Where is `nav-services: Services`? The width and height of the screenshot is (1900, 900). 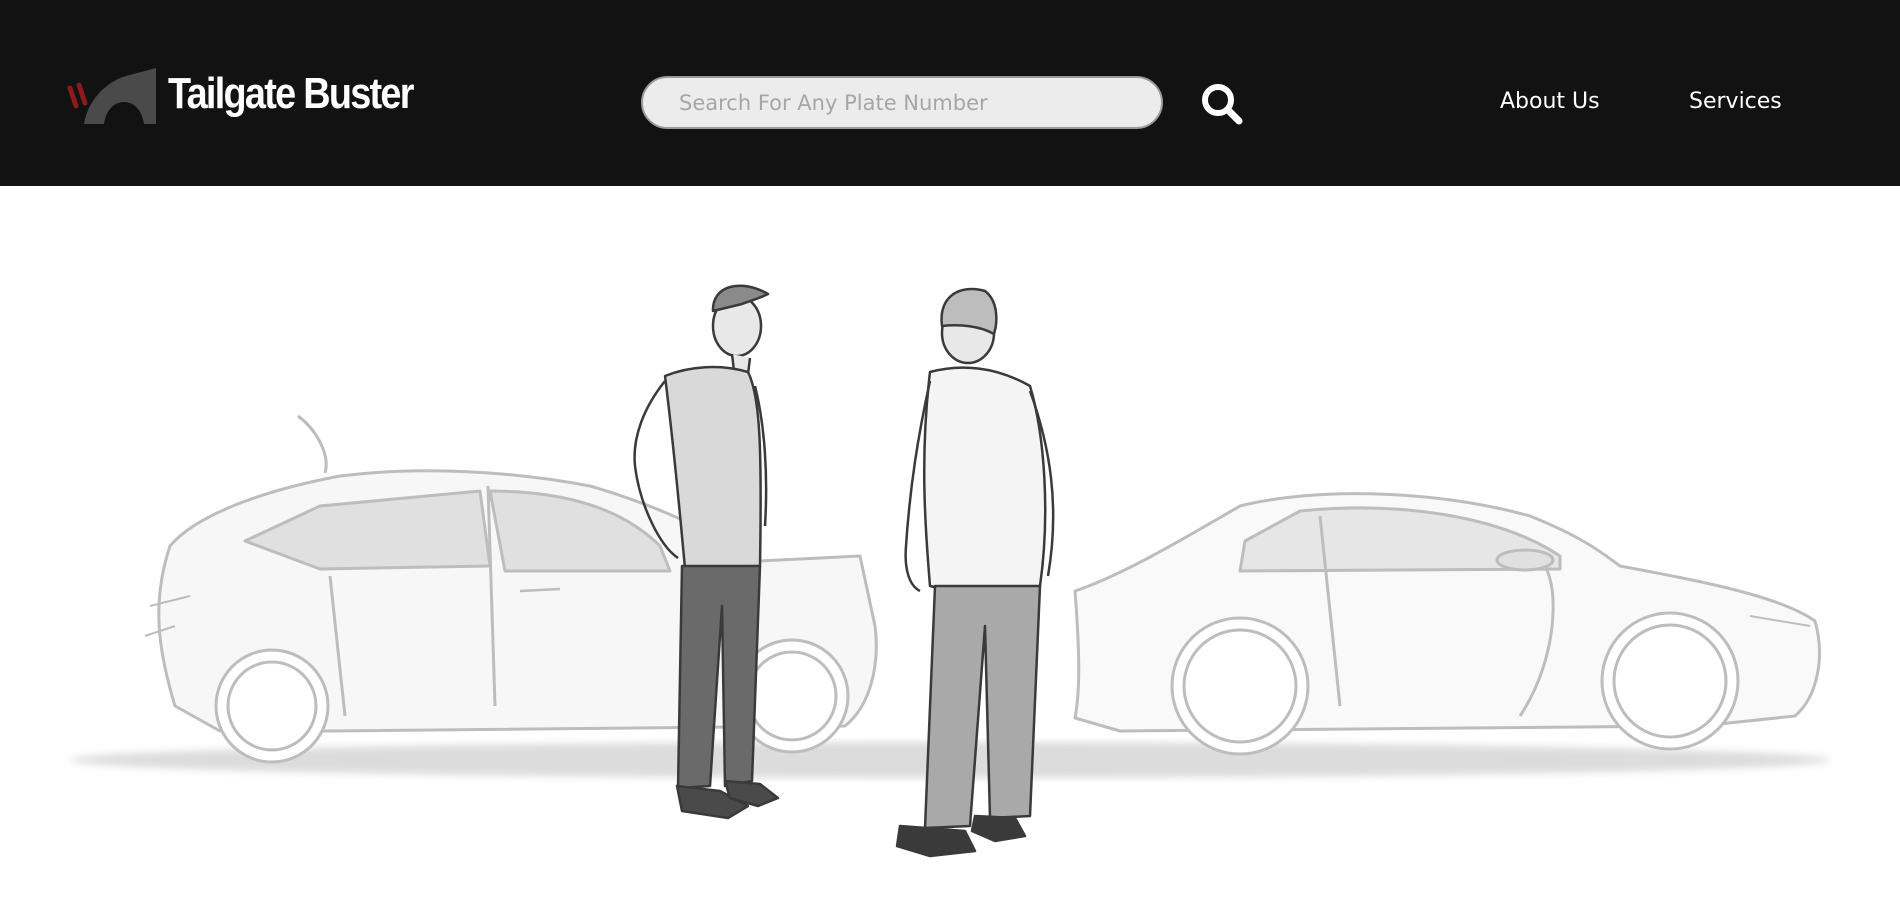
nav-services: Services is located at coordinates (1735, 101).